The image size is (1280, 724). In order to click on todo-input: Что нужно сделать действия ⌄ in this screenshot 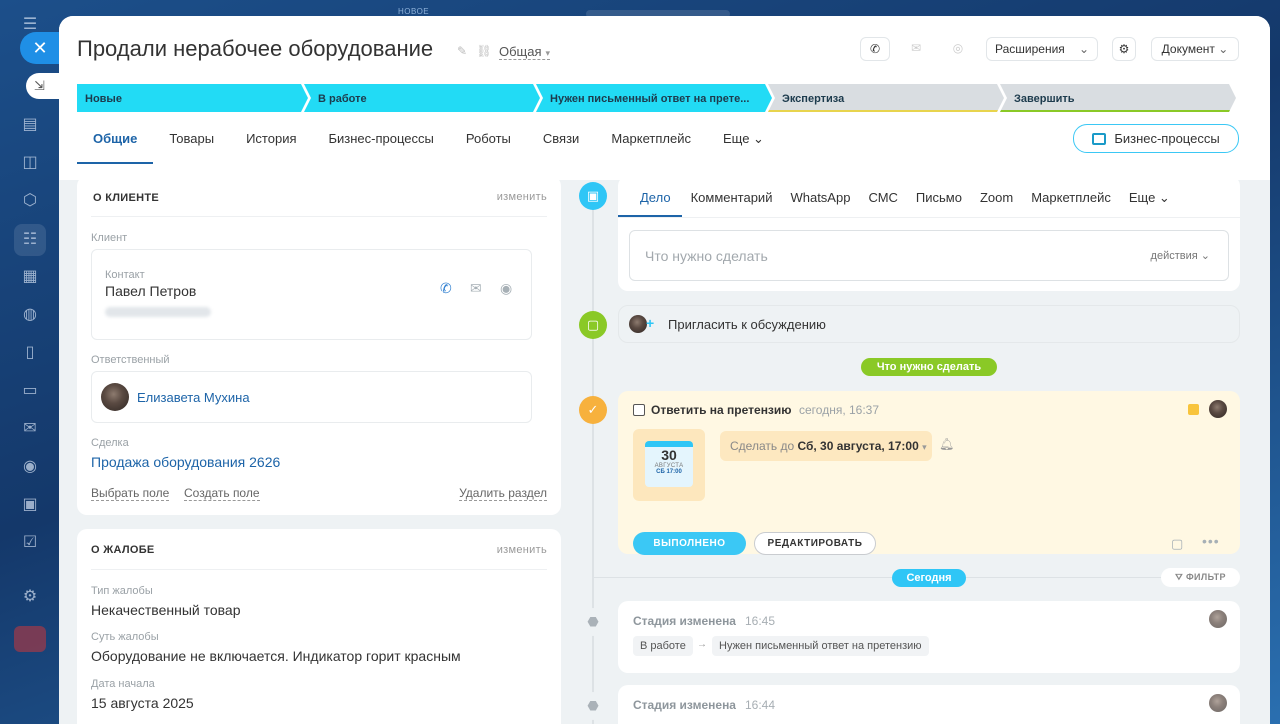, I will do `click(929, 255)`.